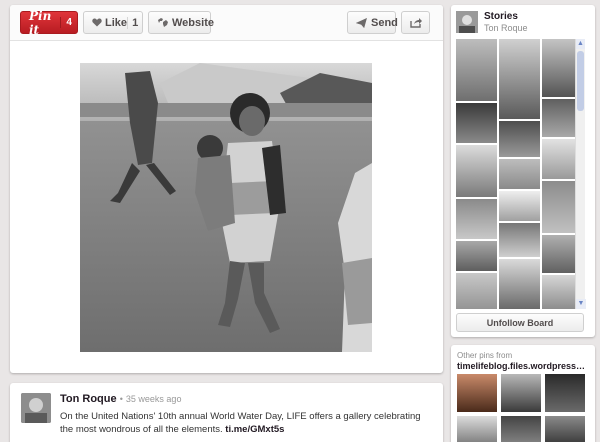 The image size is (600, 442). What do you see at coordinates (97, 22) in the screenshot?
I see `heart-icon` at bounding box center [97, 22].